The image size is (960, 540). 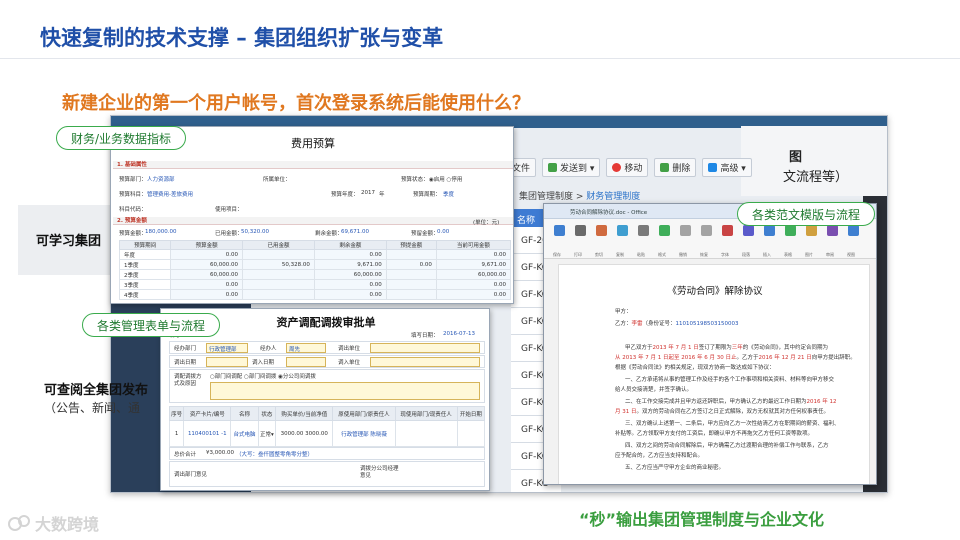 I want to click on asset-reason-field, so click(x=345, y=391).